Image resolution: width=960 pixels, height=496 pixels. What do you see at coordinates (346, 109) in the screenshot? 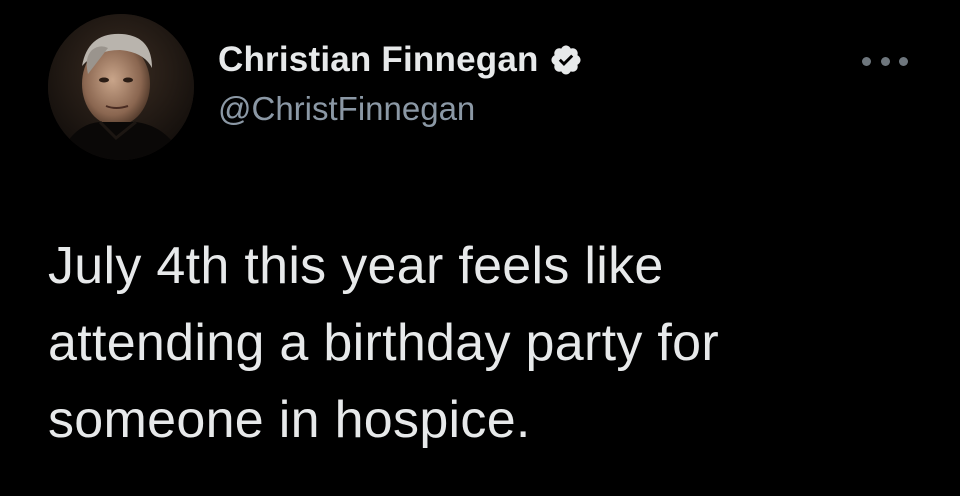
I see `author-handle: @ChristFinnegan` at bounding box center [346, 109].